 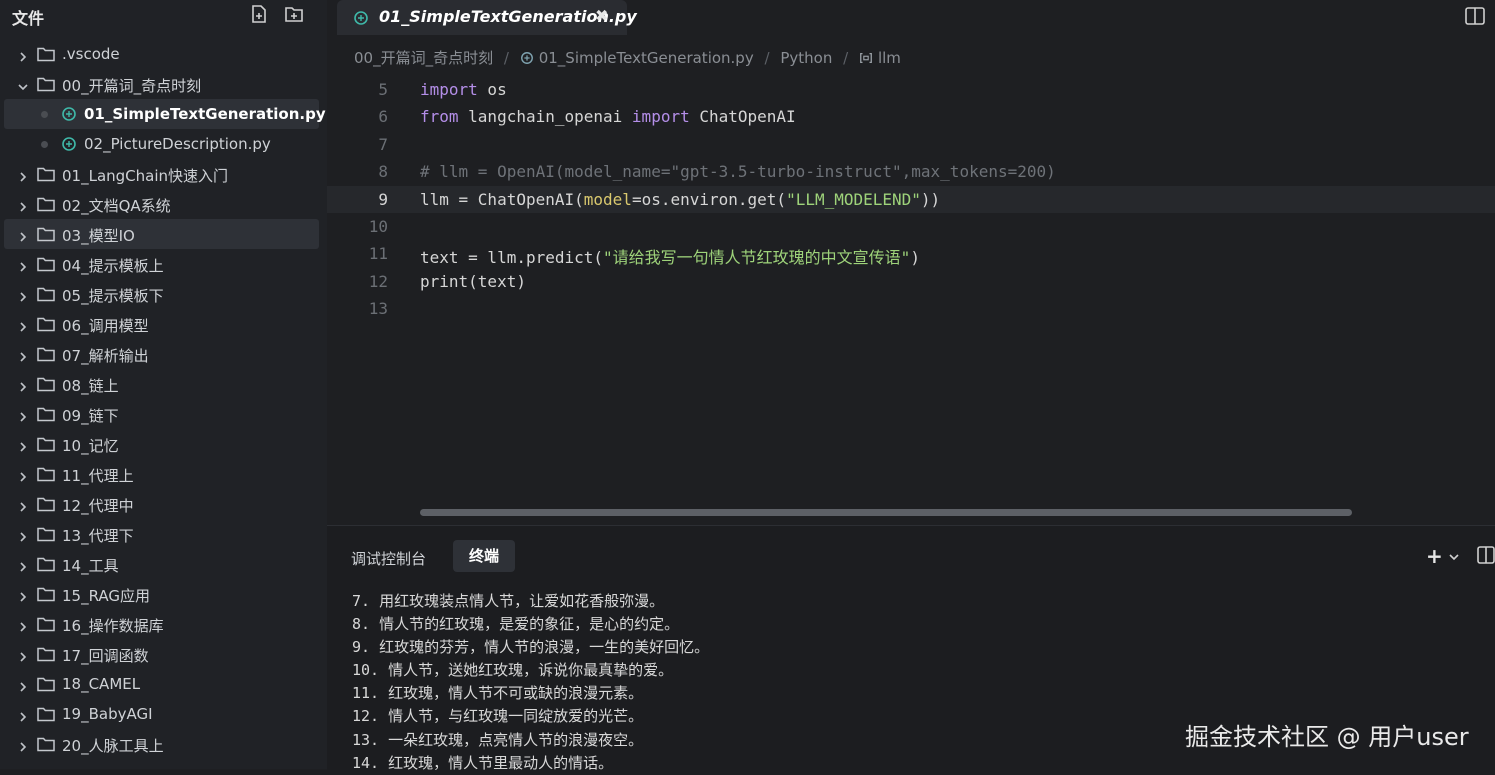 What do you see at coordinates (98, 236) in the screenshot?
I see `tree-item-label: 03_模型IO` at bounding box center [98, 236].